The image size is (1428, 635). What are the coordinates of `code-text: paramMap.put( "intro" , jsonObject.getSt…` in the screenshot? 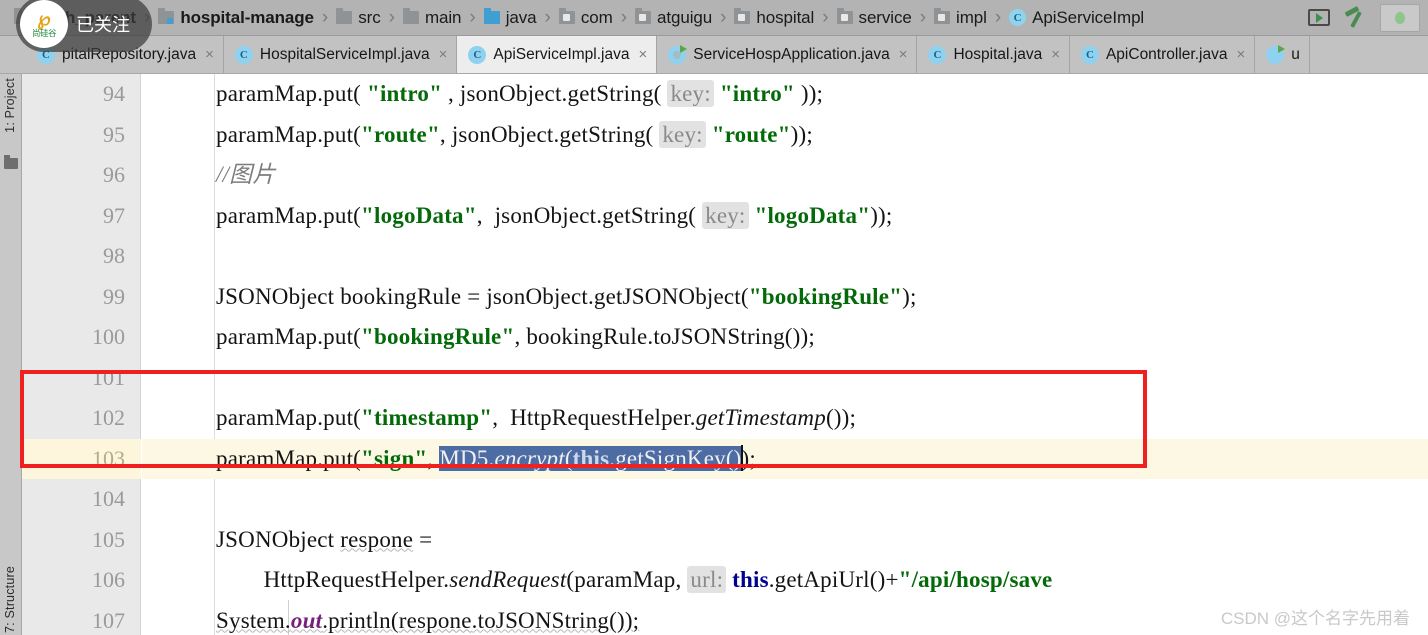 It's located at (520, 93).